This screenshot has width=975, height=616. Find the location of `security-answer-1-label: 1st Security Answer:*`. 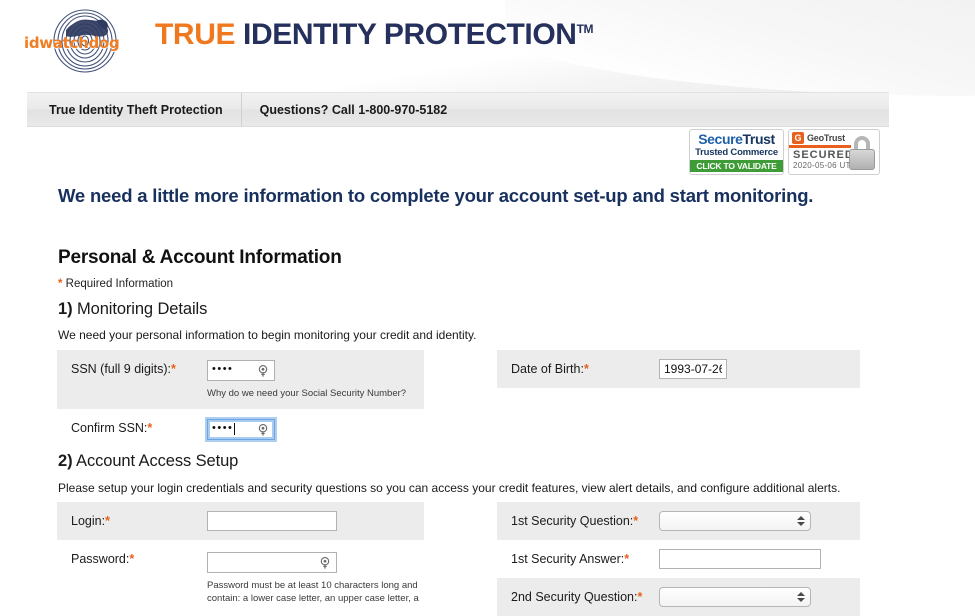

security-answer-1-label: 1st Security Answer:* is located at coordinates (585, 557).